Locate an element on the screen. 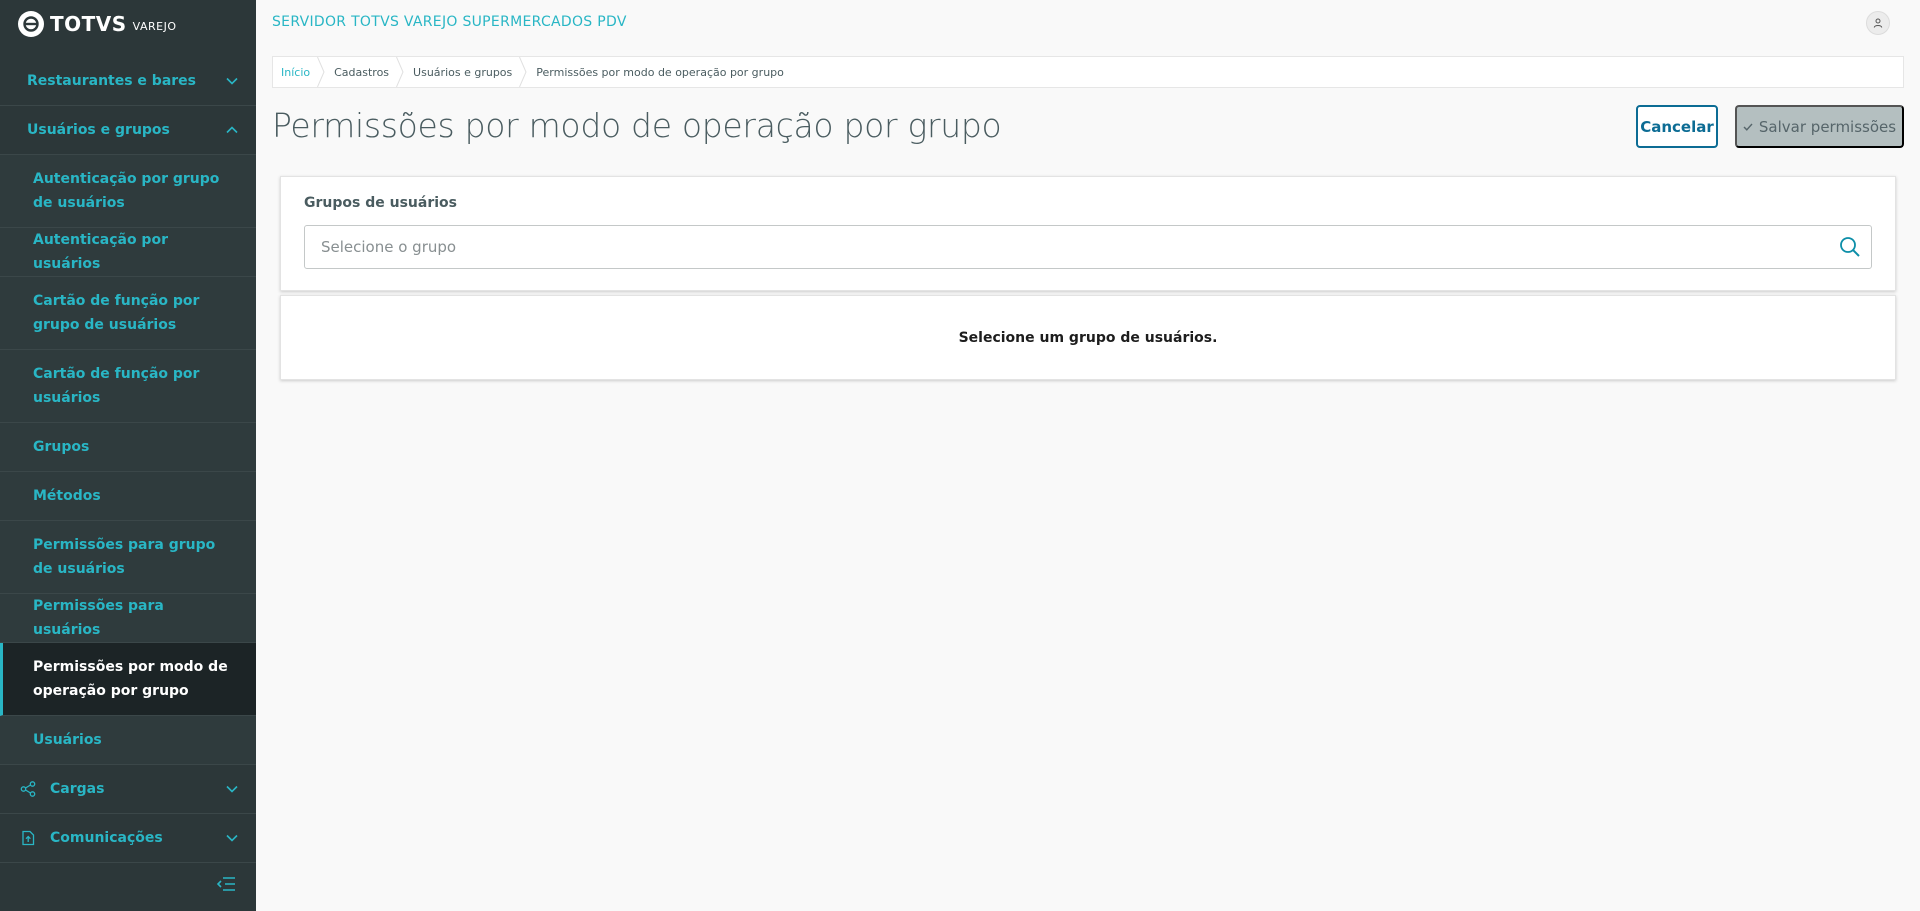 This screenshot has width=1920, height=911. sidebar-item-label: Cargas is located at coordinates (77, 789).